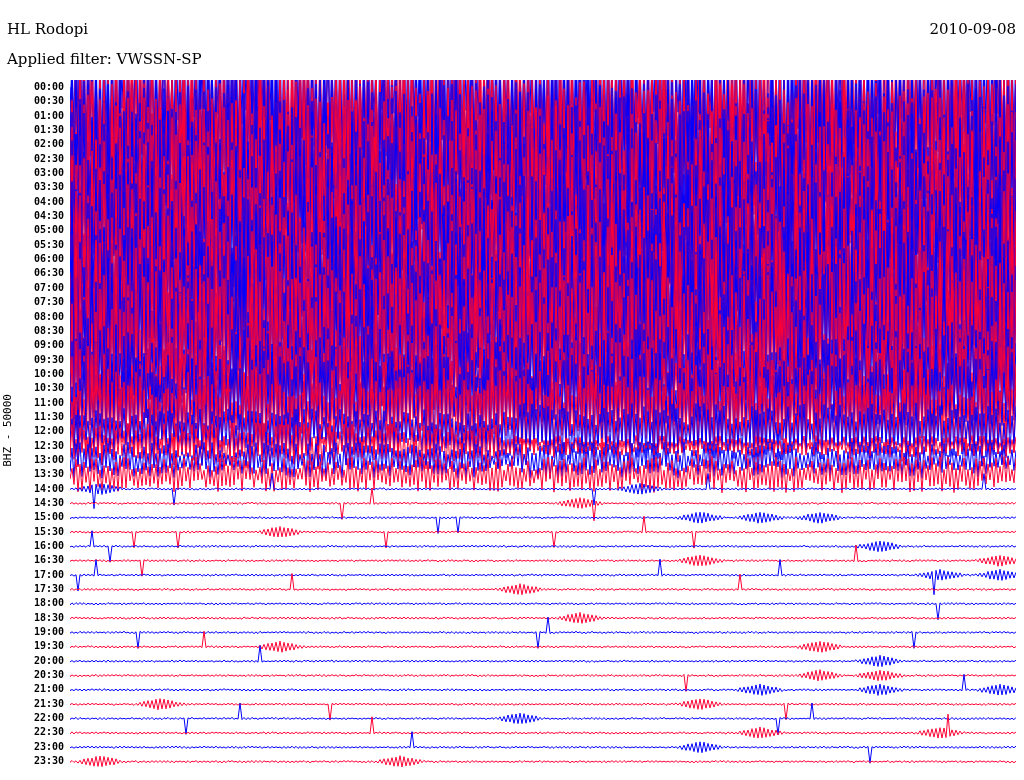 This screenshot has height=780, width=1024. What do you see at coordinates (48, 718) in the screenshot?
I see `time-label: 22:00` at bounding box center [48, 718].